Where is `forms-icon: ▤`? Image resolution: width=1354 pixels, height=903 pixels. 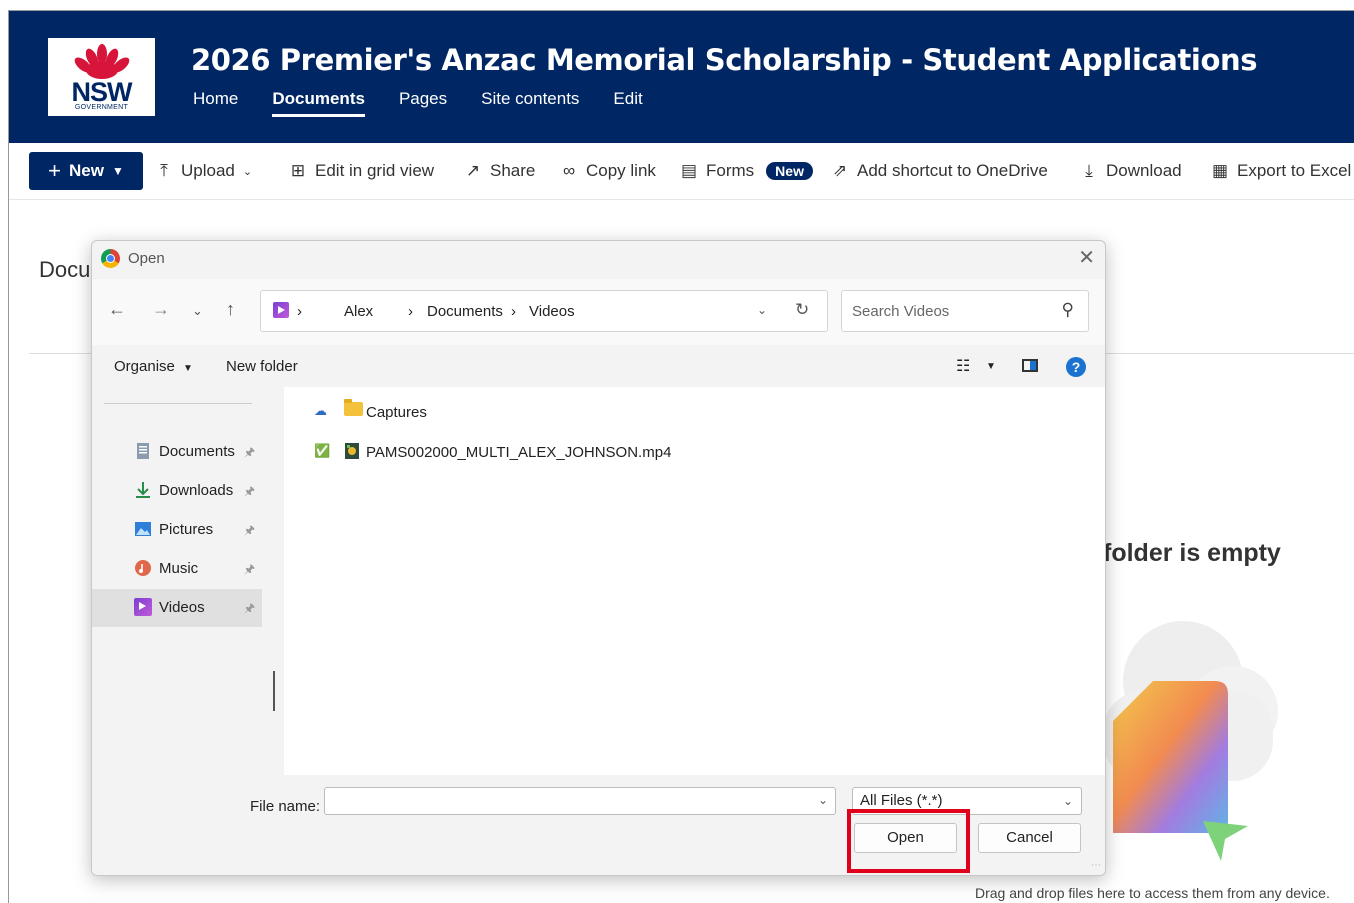
forms-icon: ▤ is located at coordinates (689, 170).